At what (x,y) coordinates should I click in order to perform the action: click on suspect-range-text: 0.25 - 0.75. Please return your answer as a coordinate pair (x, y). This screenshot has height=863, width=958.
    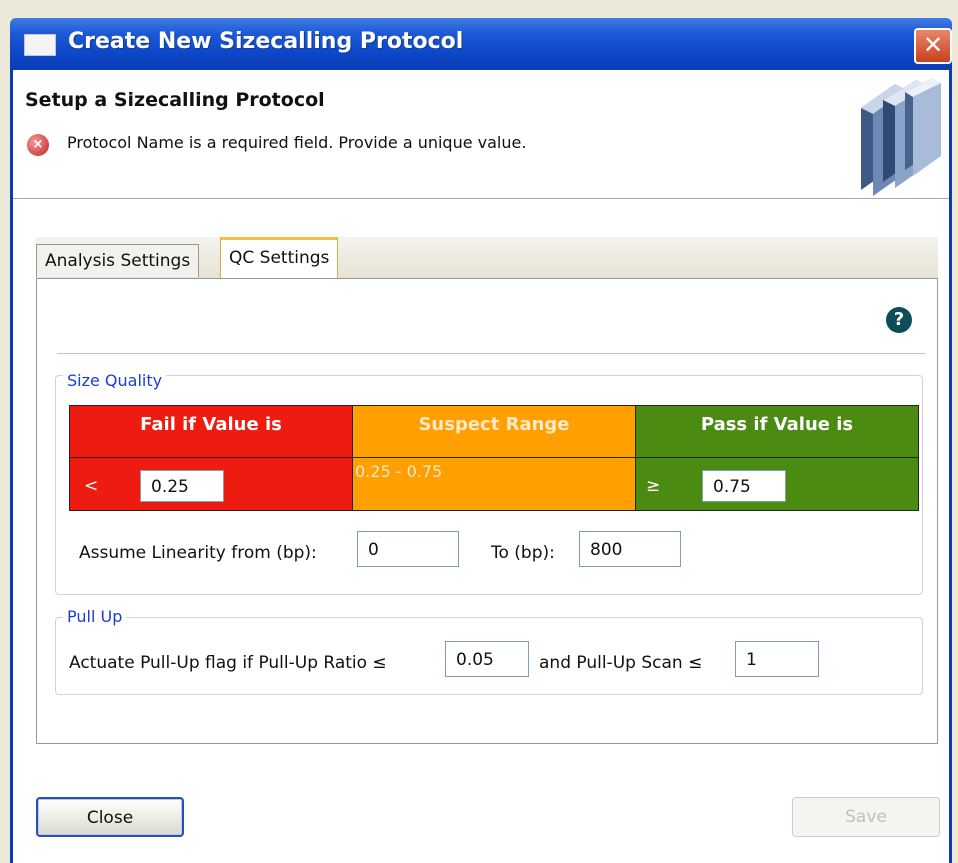
    Looking at the image, I should click on (399, 471).